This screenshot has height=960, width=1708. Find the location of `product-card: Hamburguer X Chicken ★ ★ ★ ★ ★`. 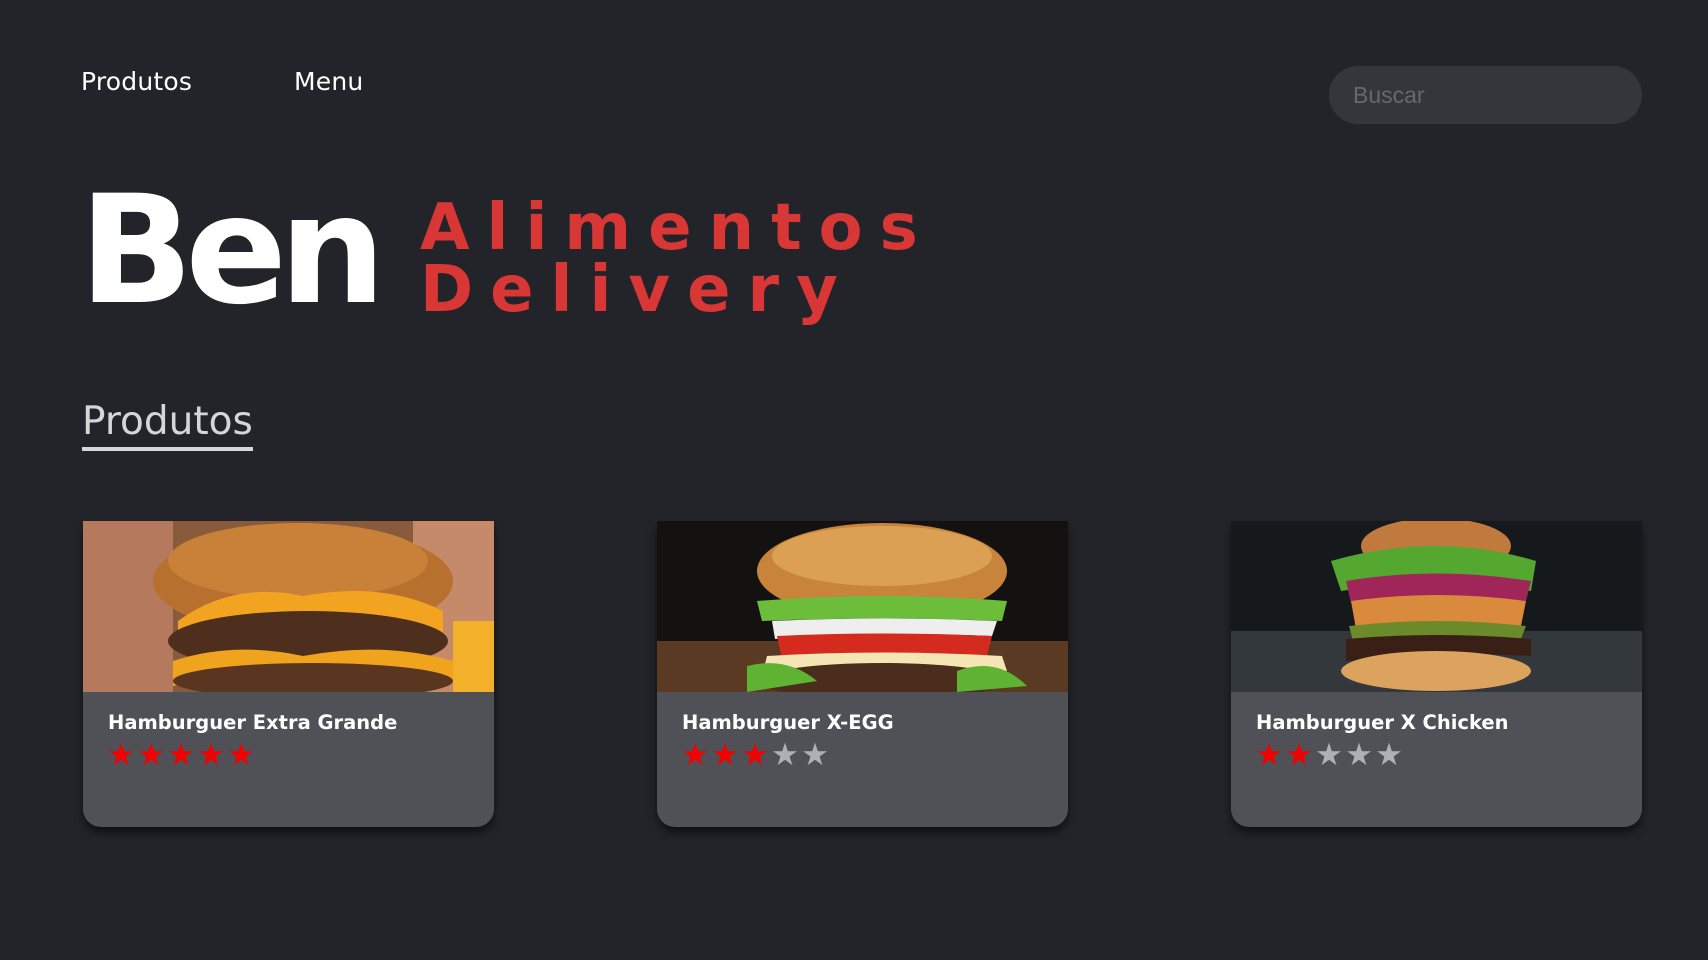

product-card: Hamburguer X Chicken ★ ★ ★ ★ ★ is located at coordinates (1436, 674).